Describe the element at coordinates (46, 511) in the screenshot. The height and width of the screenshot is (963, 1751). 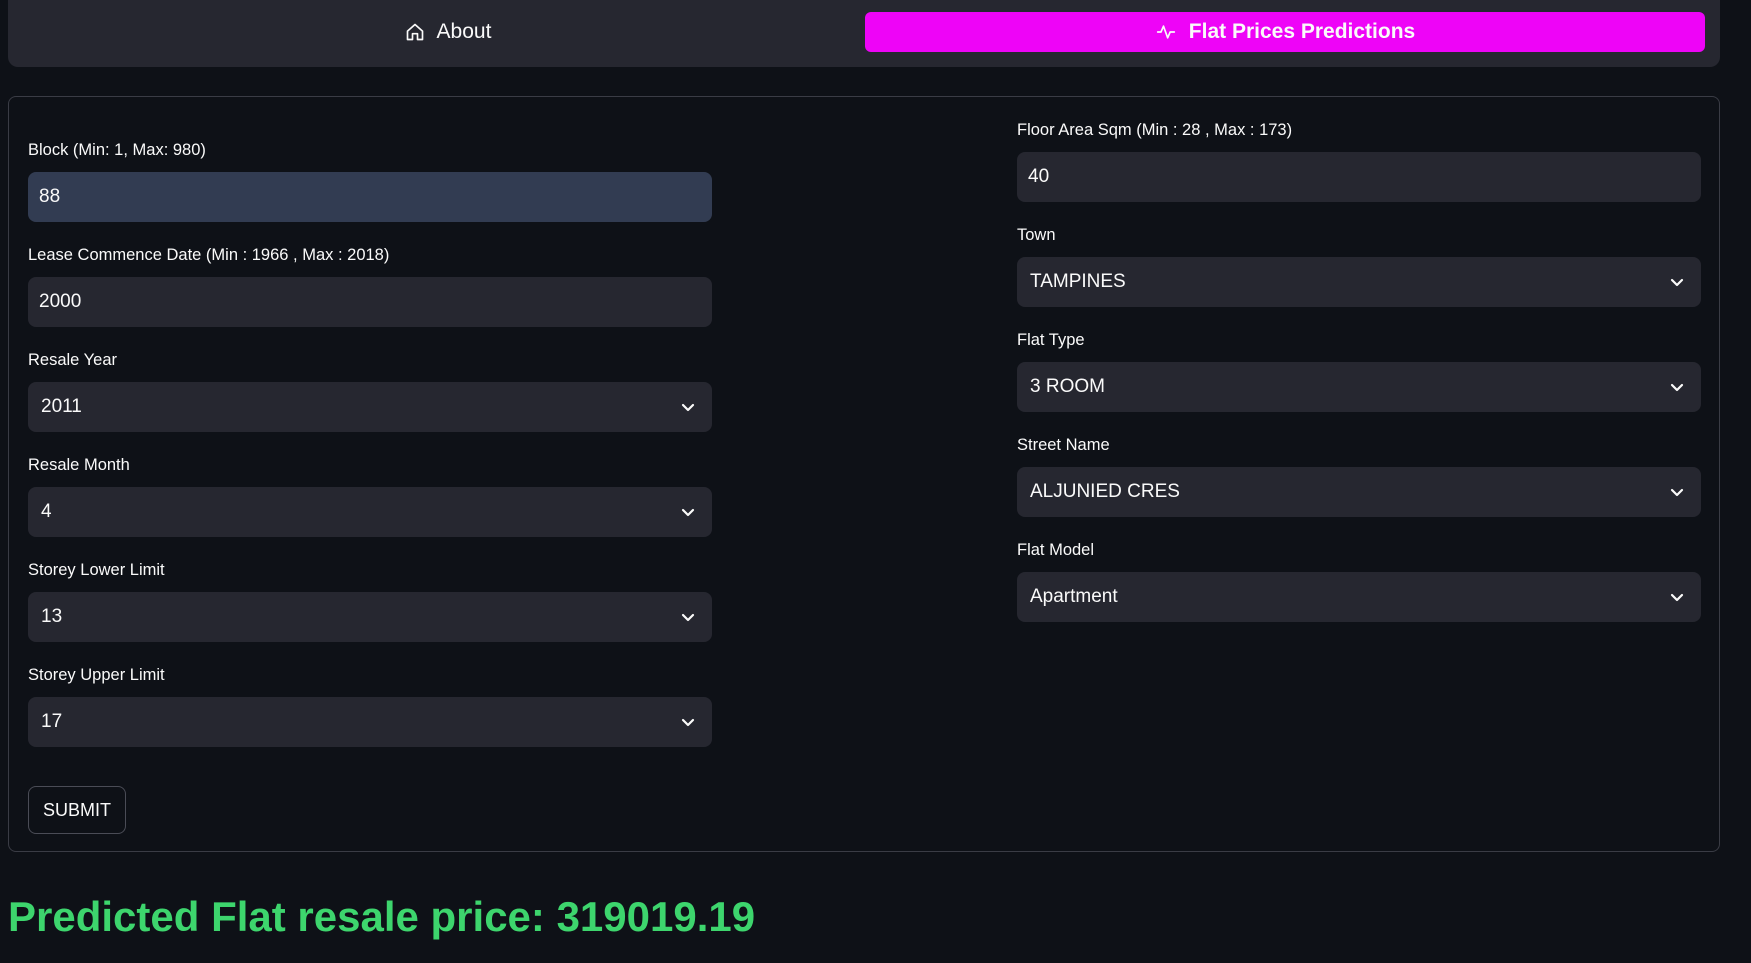
I see `resale-month-value: 4` at that location.